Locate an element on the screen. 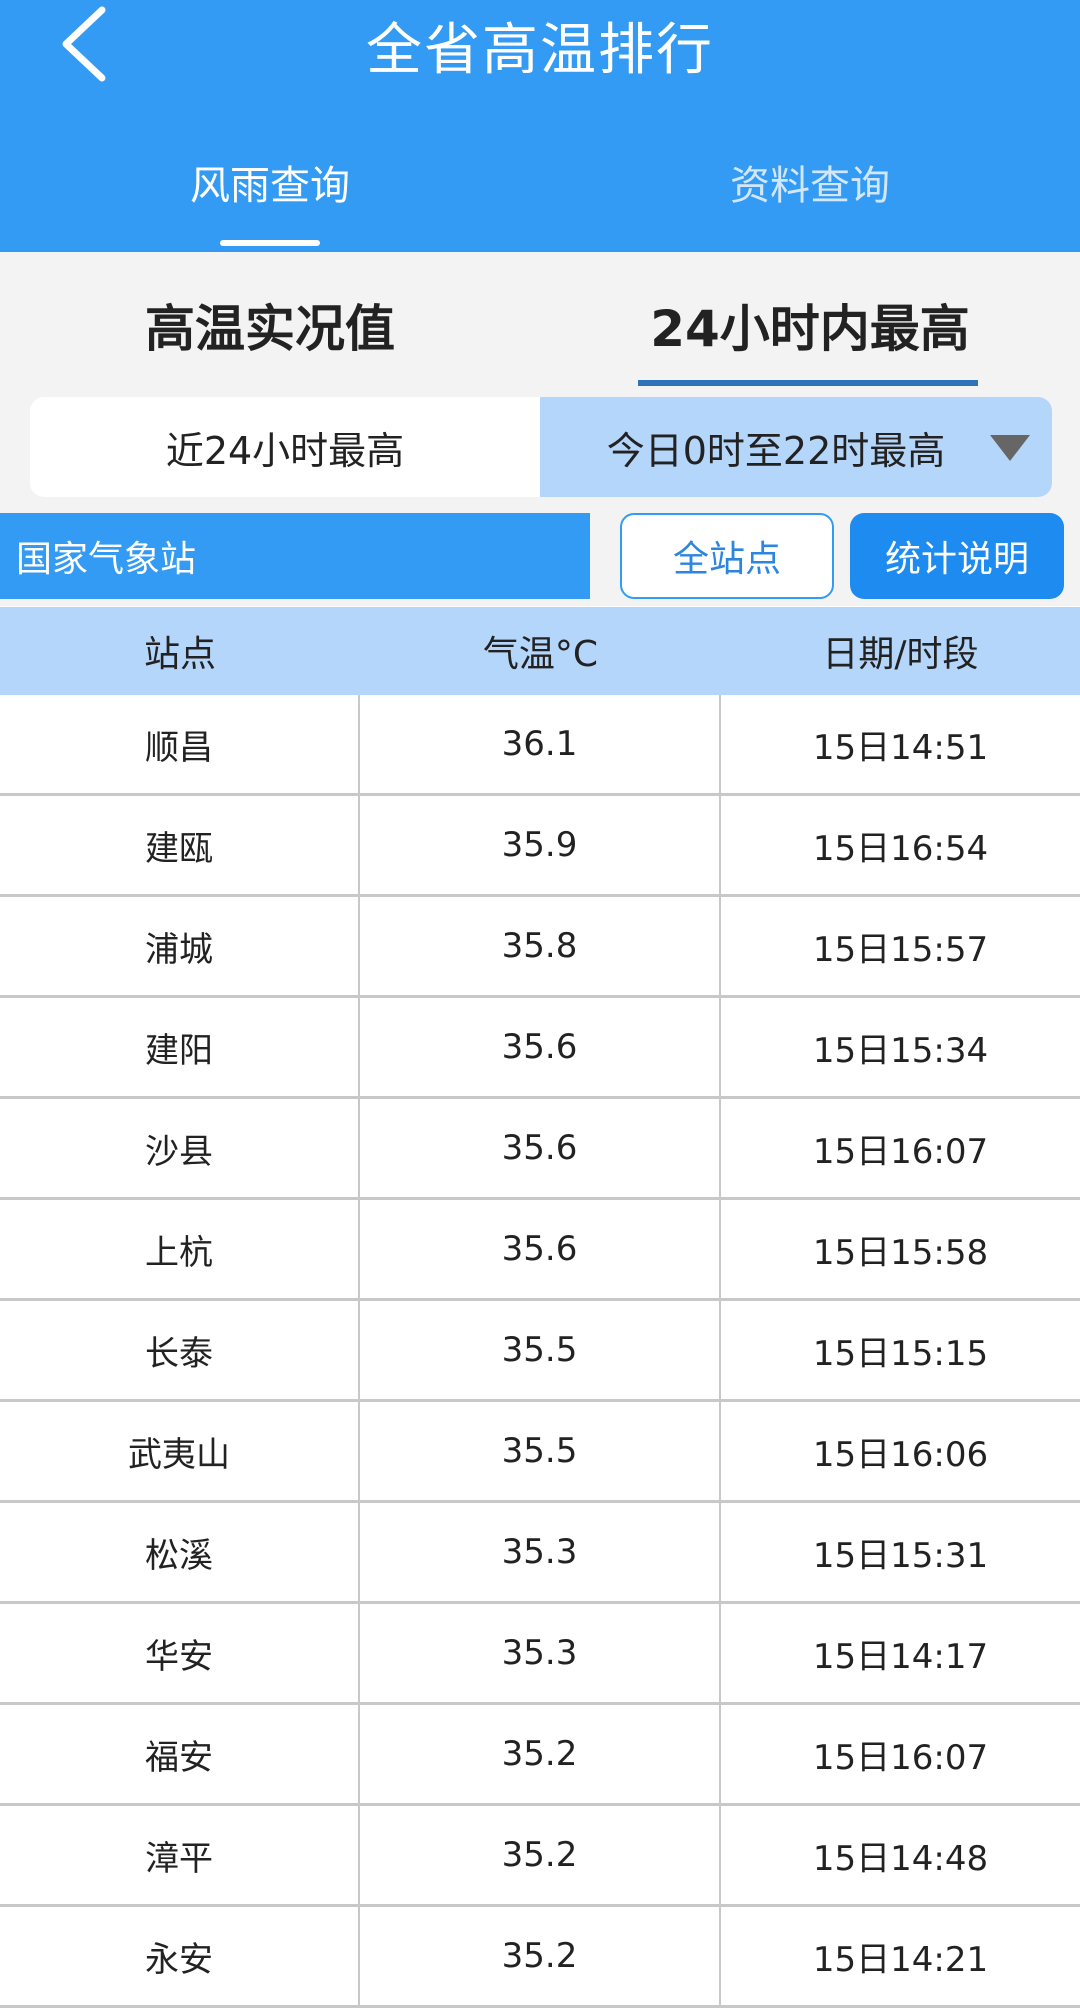 The height and width of the screenshot is (2008, 1080). table-row: 永安 35.2 15日14:21 is located at coordinates (540, 1957).